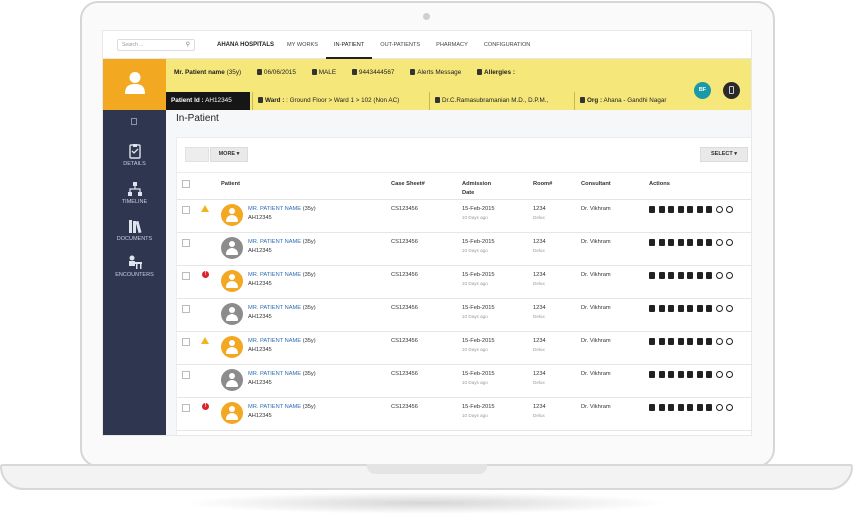 This screenshot has height=526, width=853. Describe the element at coordinates (186, 184) in the screenshot. I see `select-all-checkbox` at that location.